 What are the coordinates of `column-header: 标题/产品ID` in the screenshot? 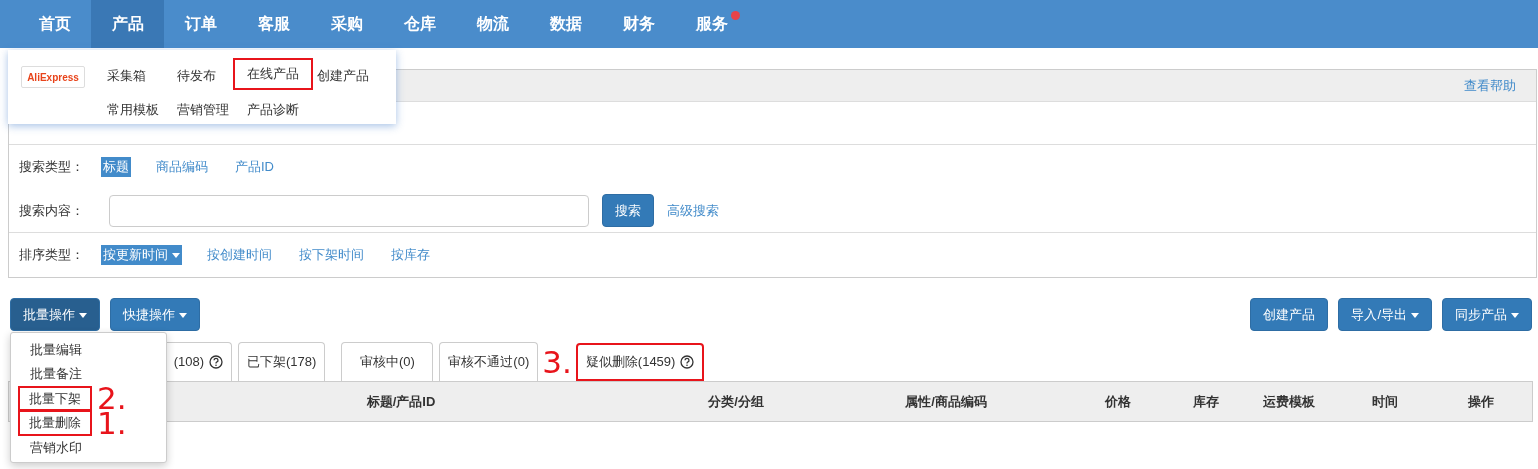 It's located at (401, 401).